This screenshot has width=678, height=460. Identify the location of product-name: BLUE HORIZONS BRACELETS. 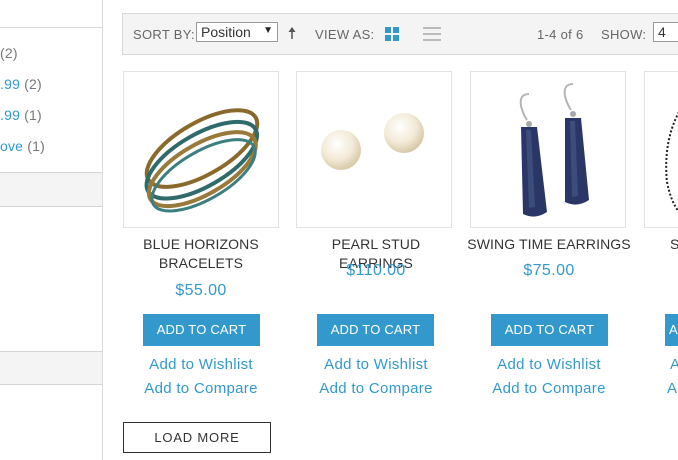
(201, 254).